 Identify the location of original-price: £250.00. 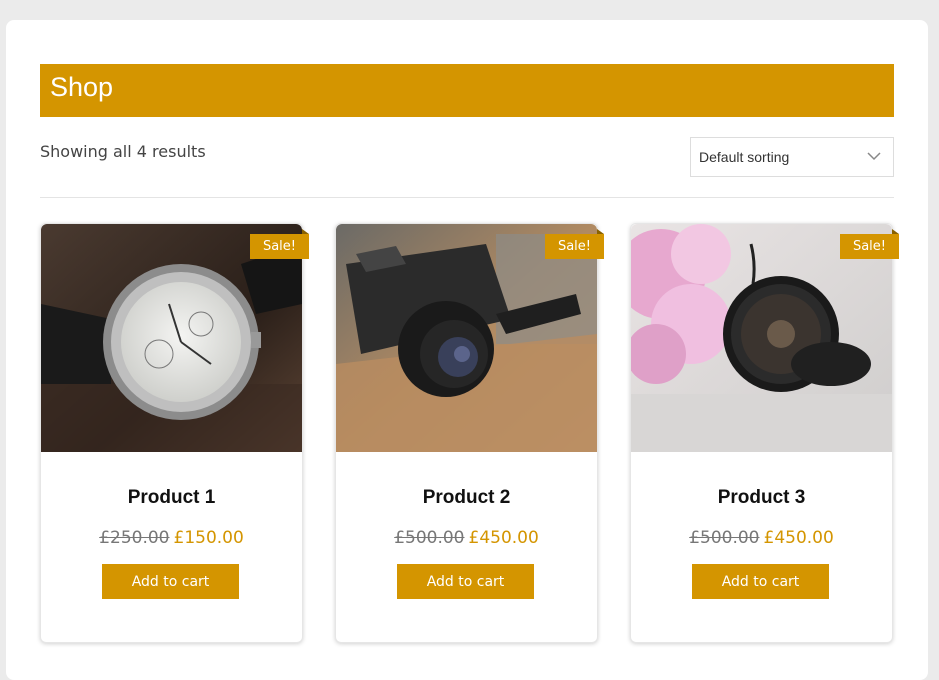
(134, 538).